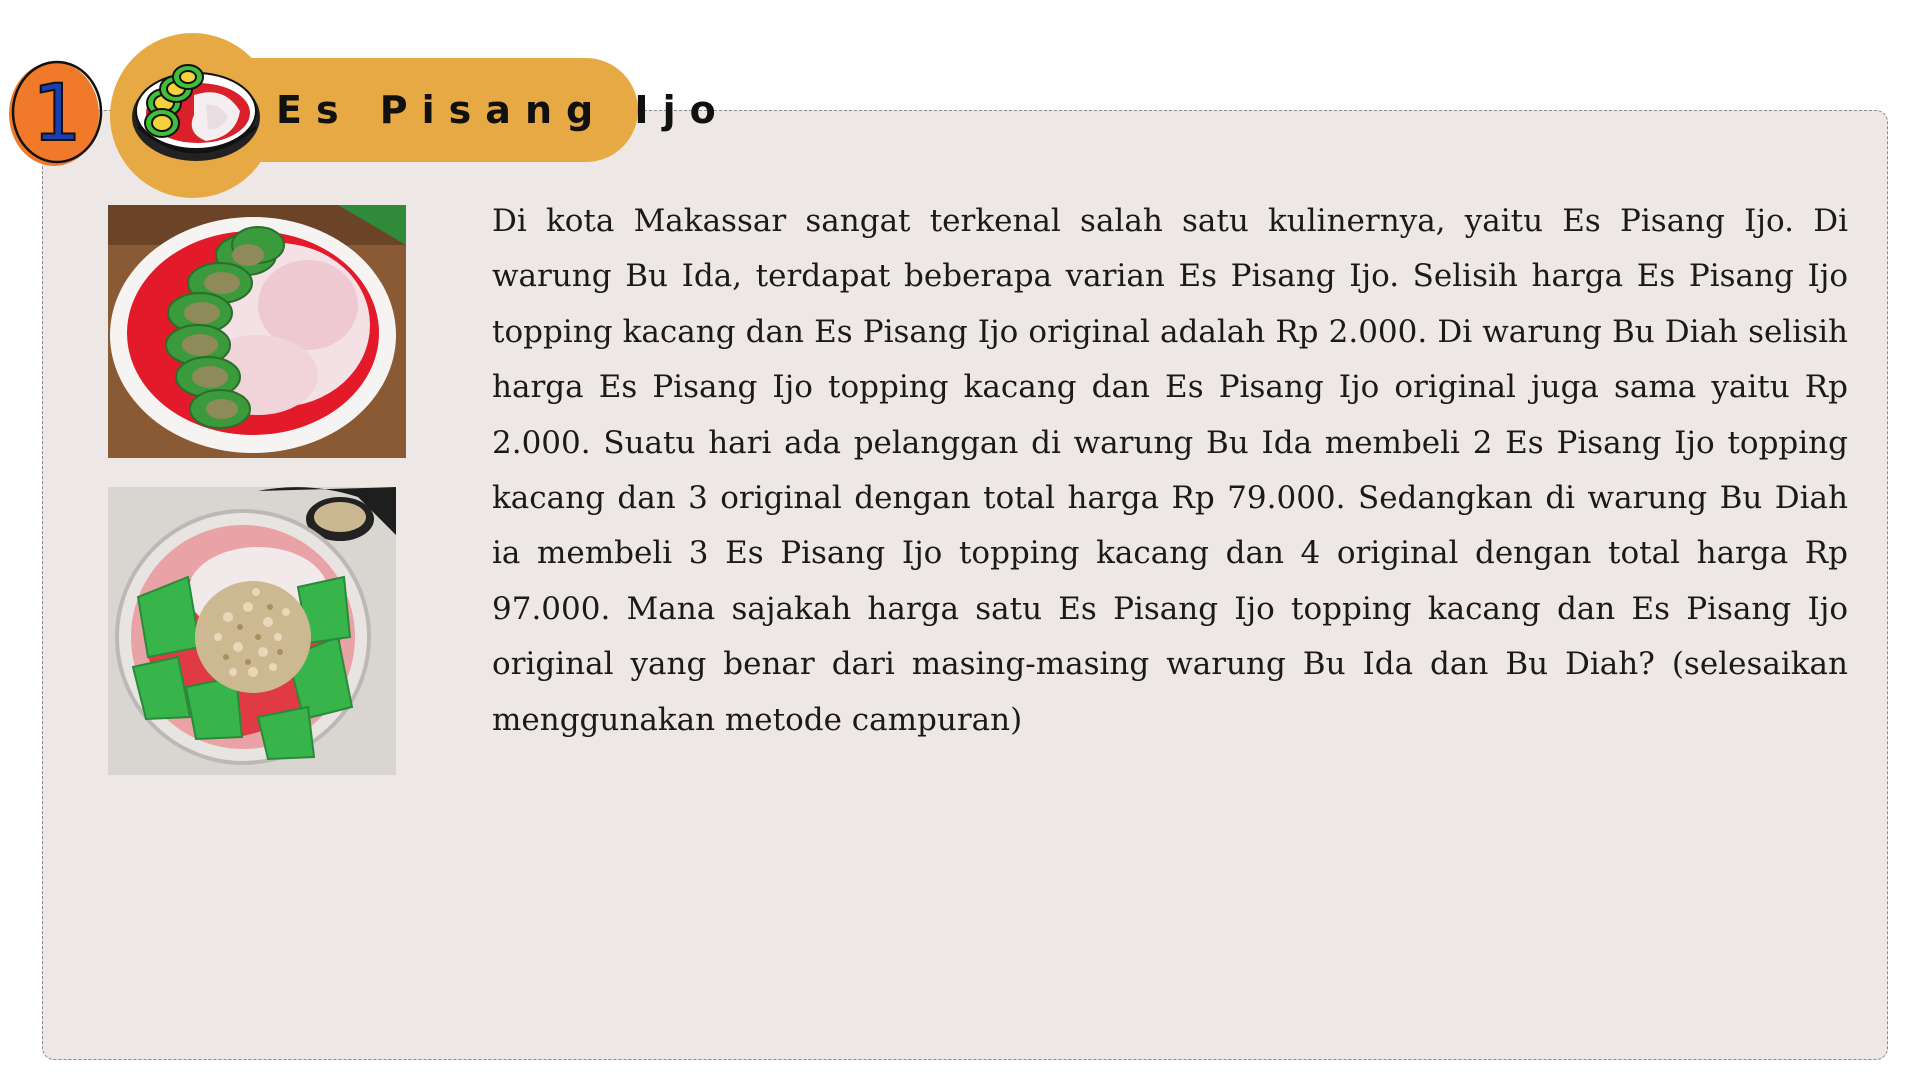 The width and height of the screenshot is (1920, 1080). I want to click on page-title: Es Pisang Ijo, so click(503, 110).